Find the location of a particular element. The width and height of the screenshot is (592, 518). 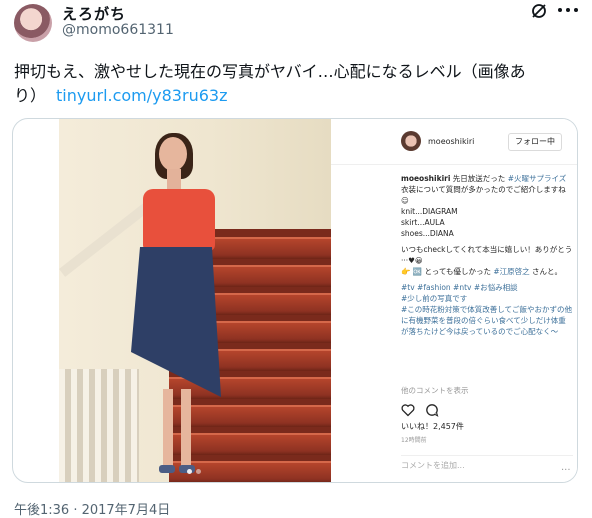

handle: @momo661311 is located at coordinates (118, 30).